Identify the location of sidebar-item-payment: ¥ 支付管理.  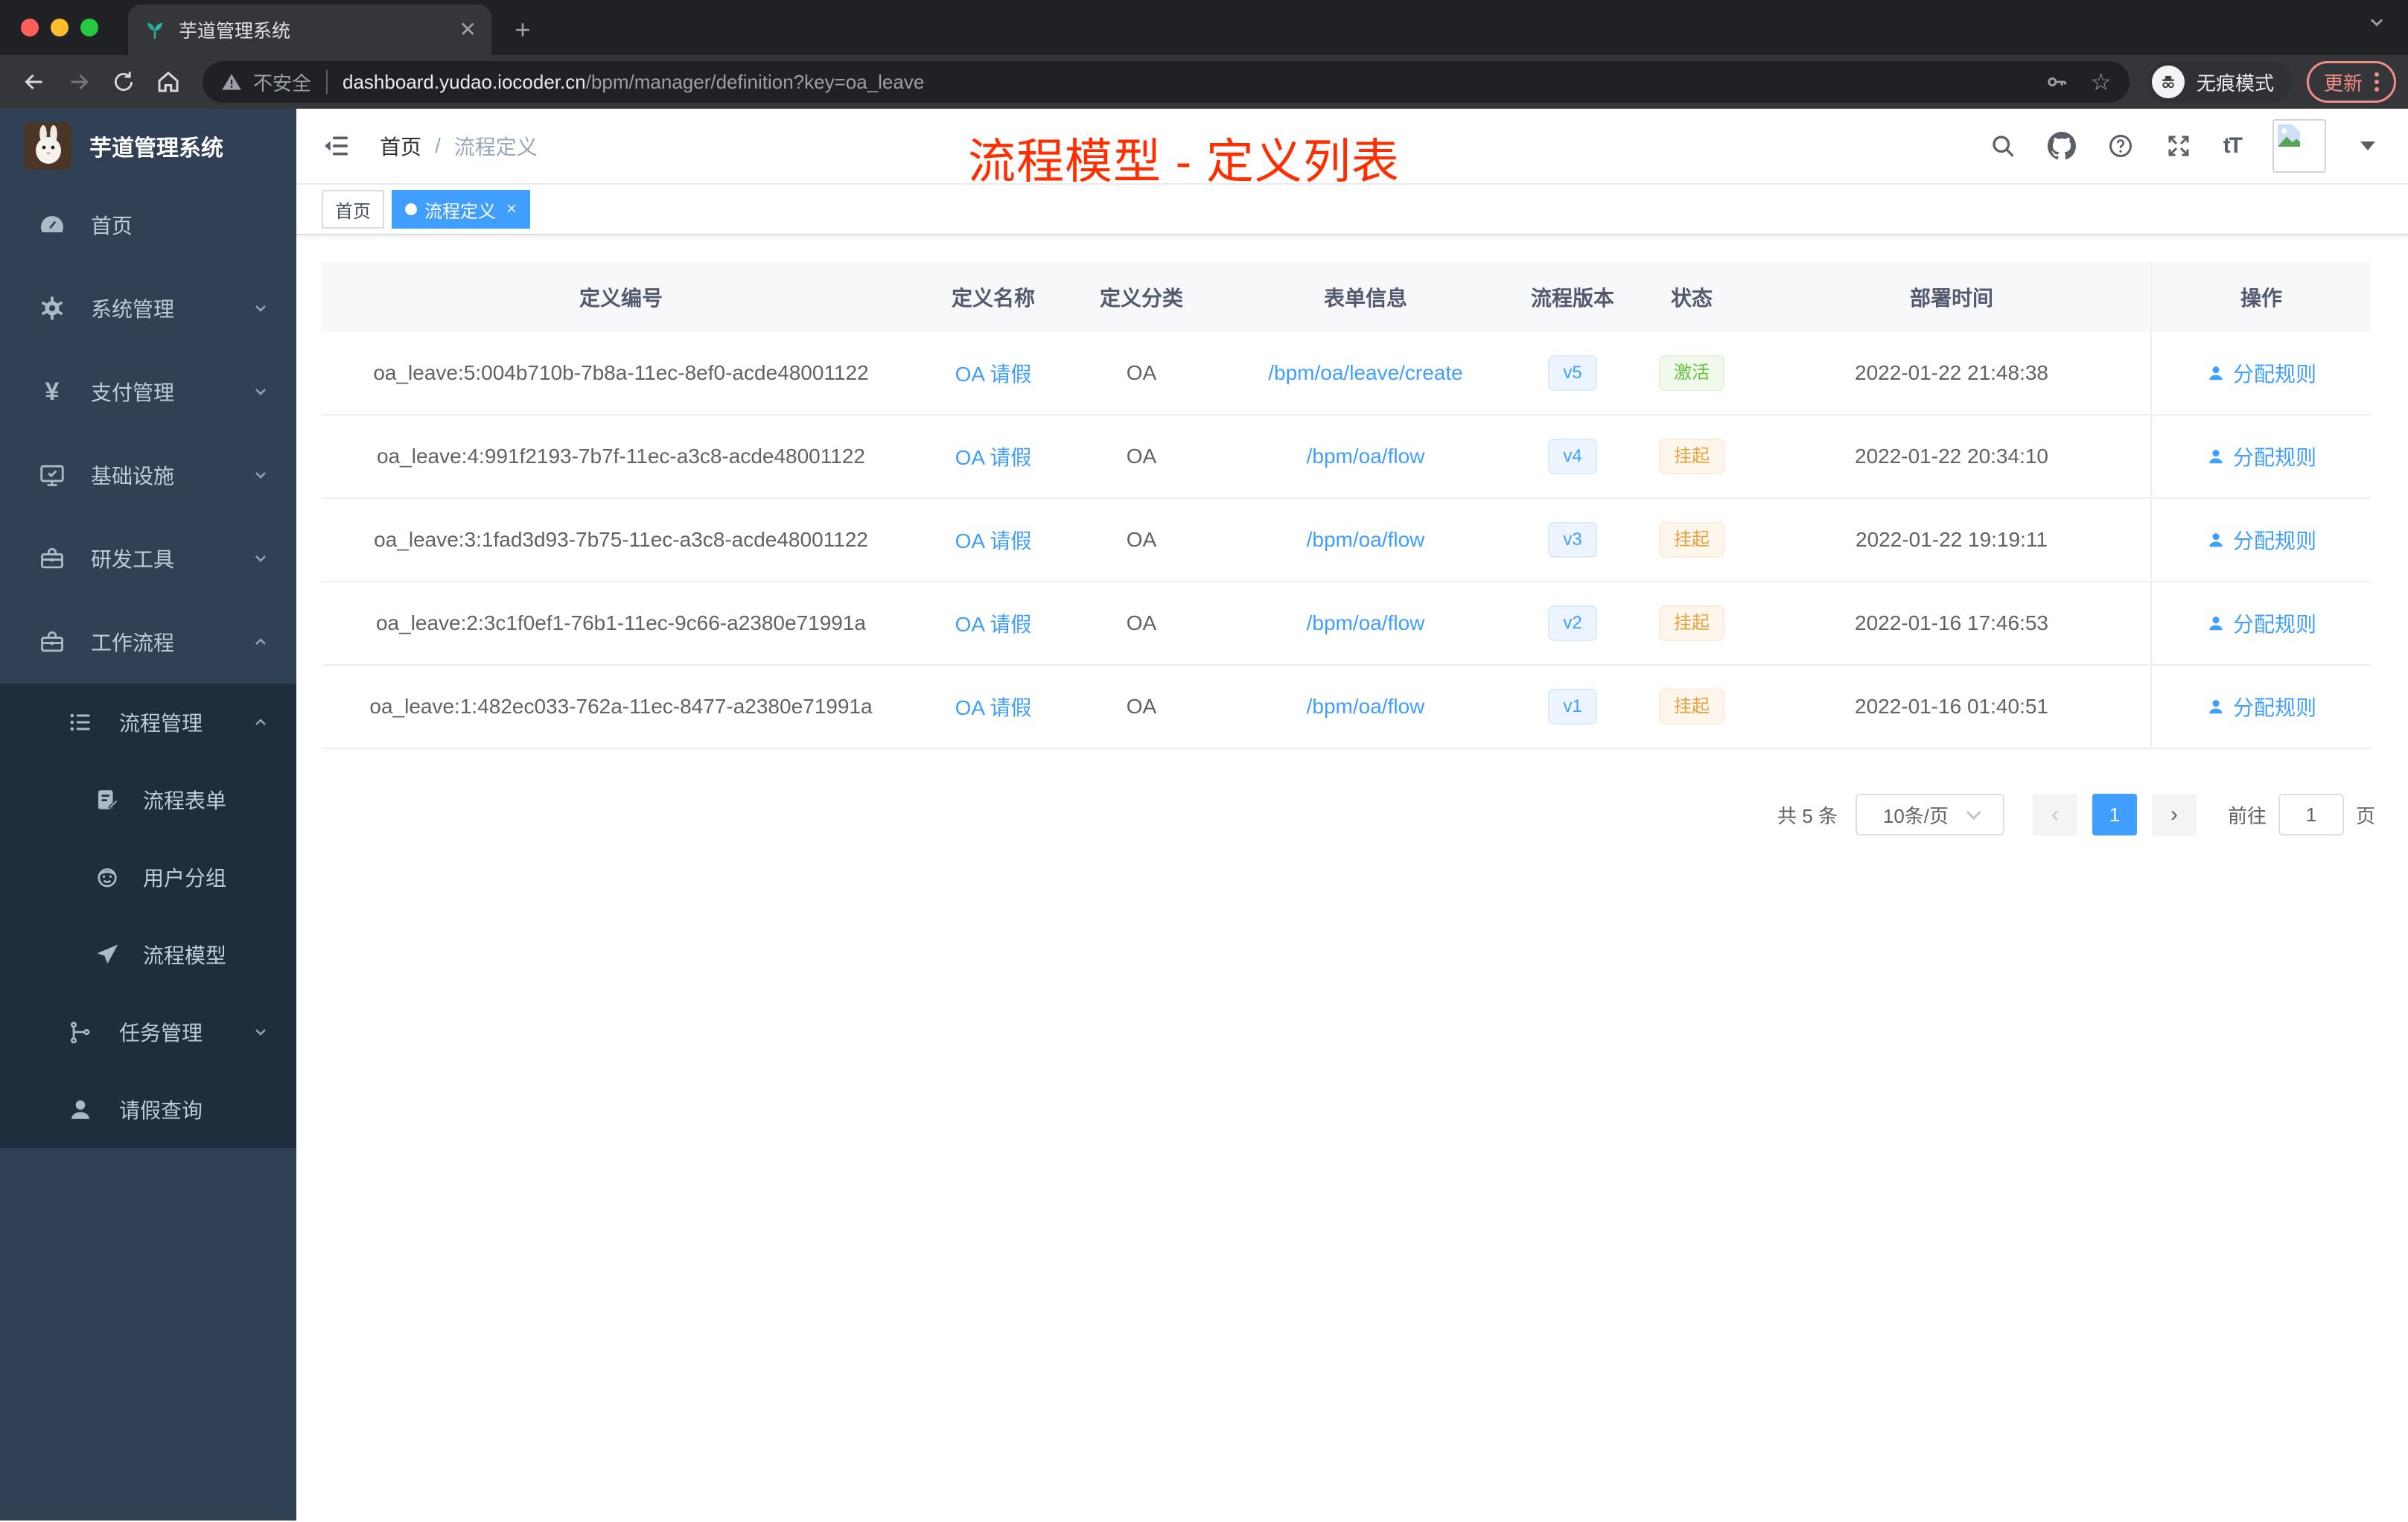
(148, 391).